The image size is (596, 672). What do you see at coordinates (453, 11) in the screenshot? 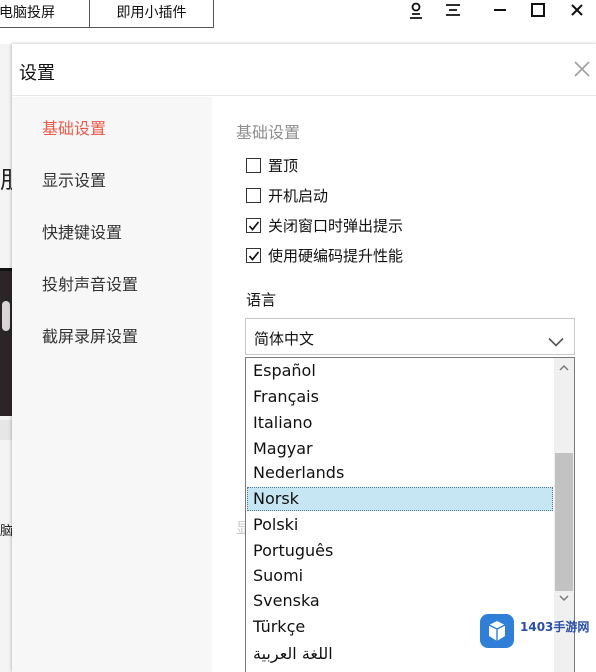
I see `menu-icon` at bounding box center [453, 11].